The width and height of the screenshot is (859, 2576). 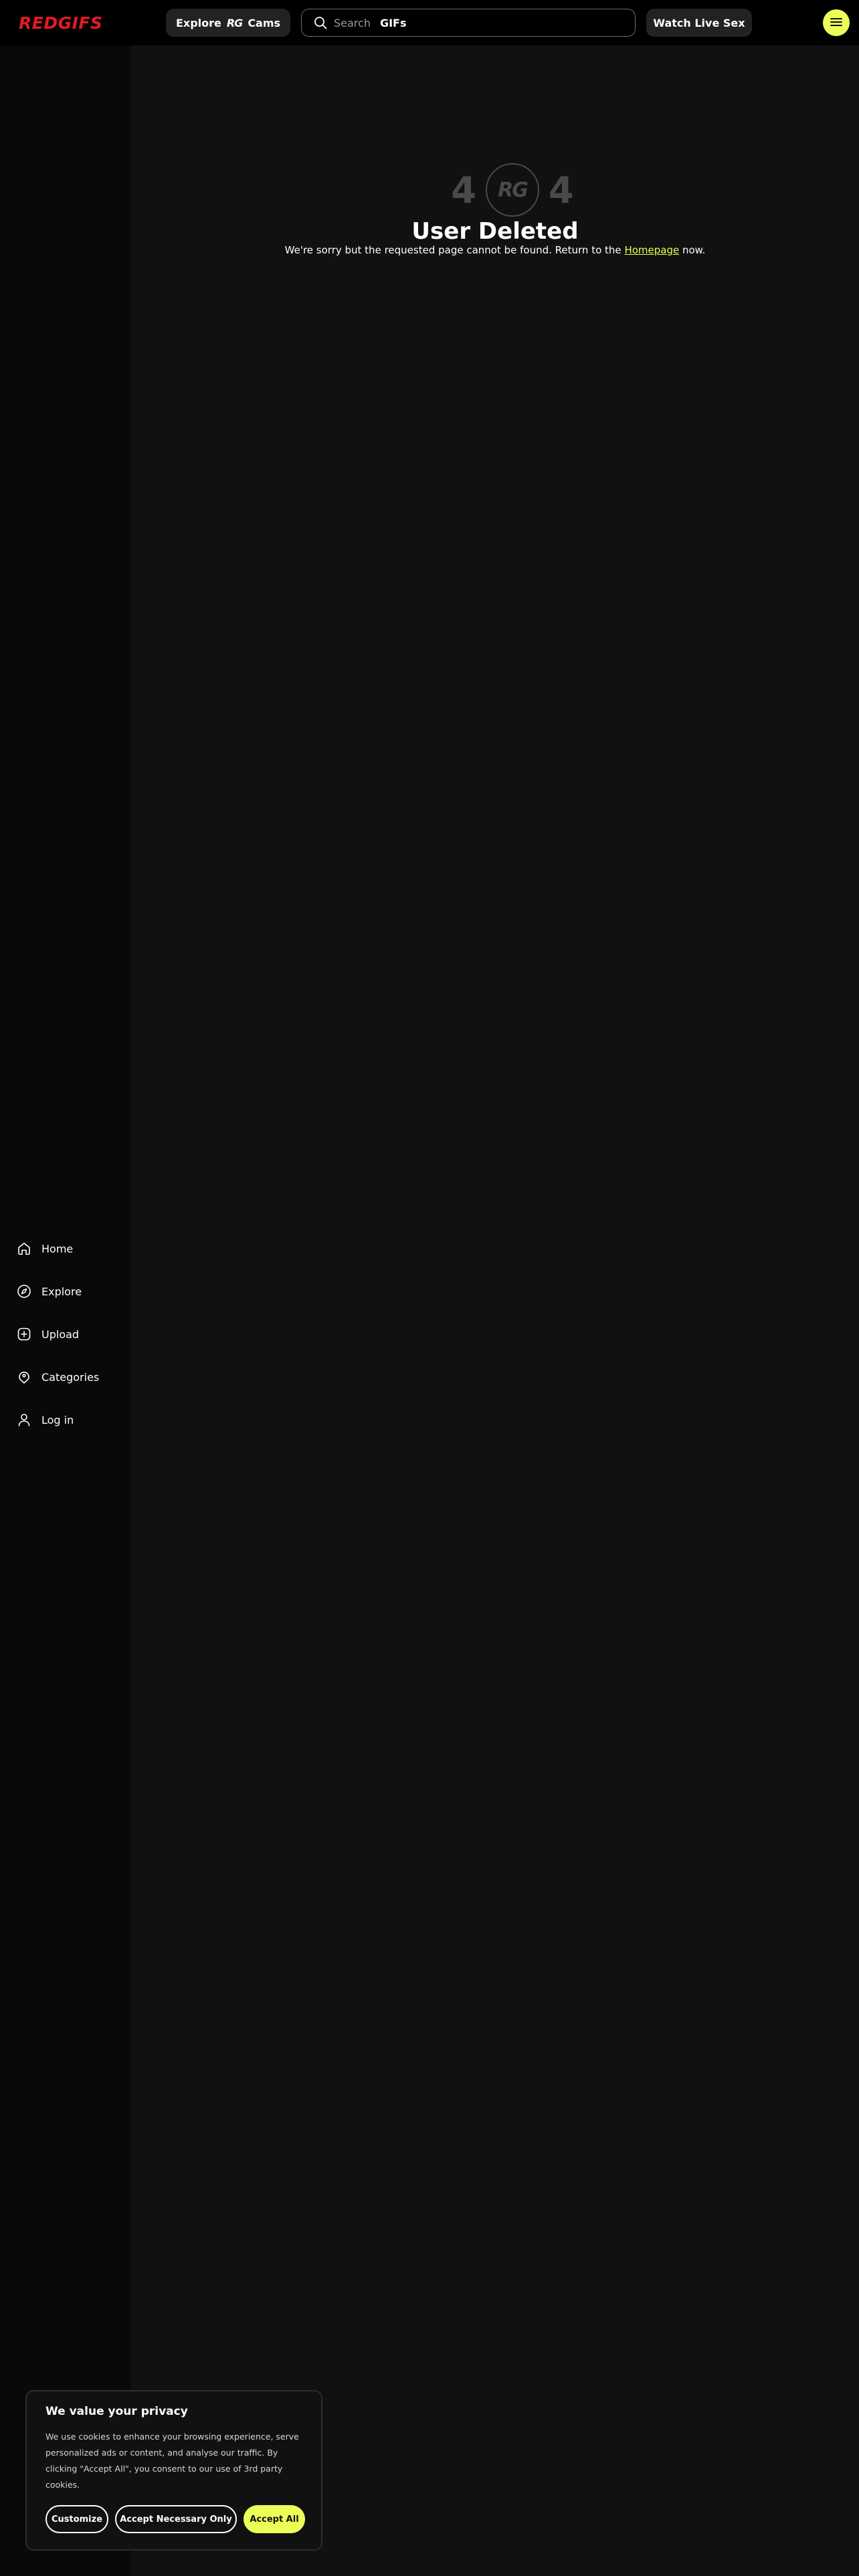 I want to click on error-digit-right: 4, so click(x=562, y=190).